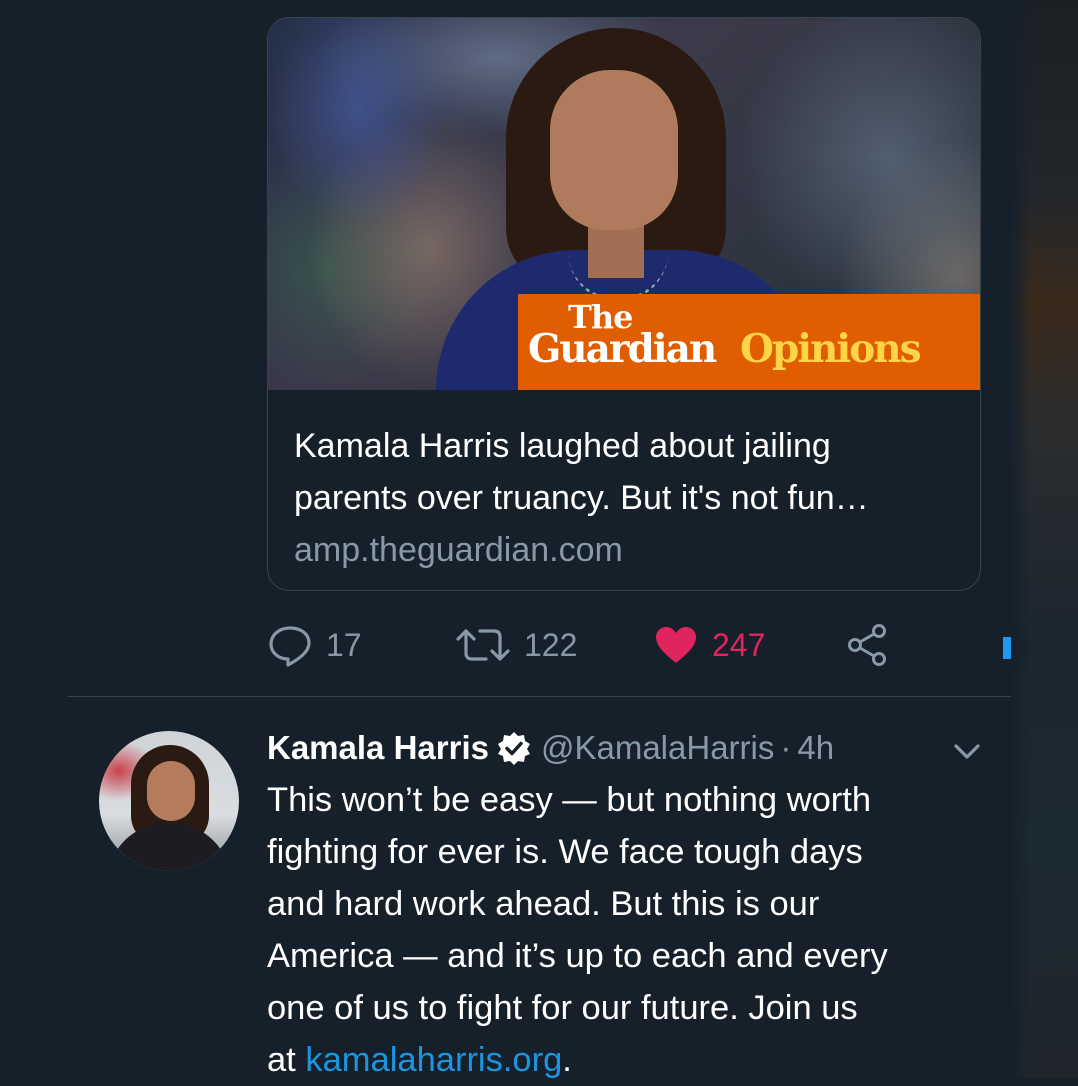 The width and height of the screenshot is (1078, 1086). What do you see at coordinates (967, 753) in the screenshot?
I see `chevron-down-icon` at bounding box center [967, 753].